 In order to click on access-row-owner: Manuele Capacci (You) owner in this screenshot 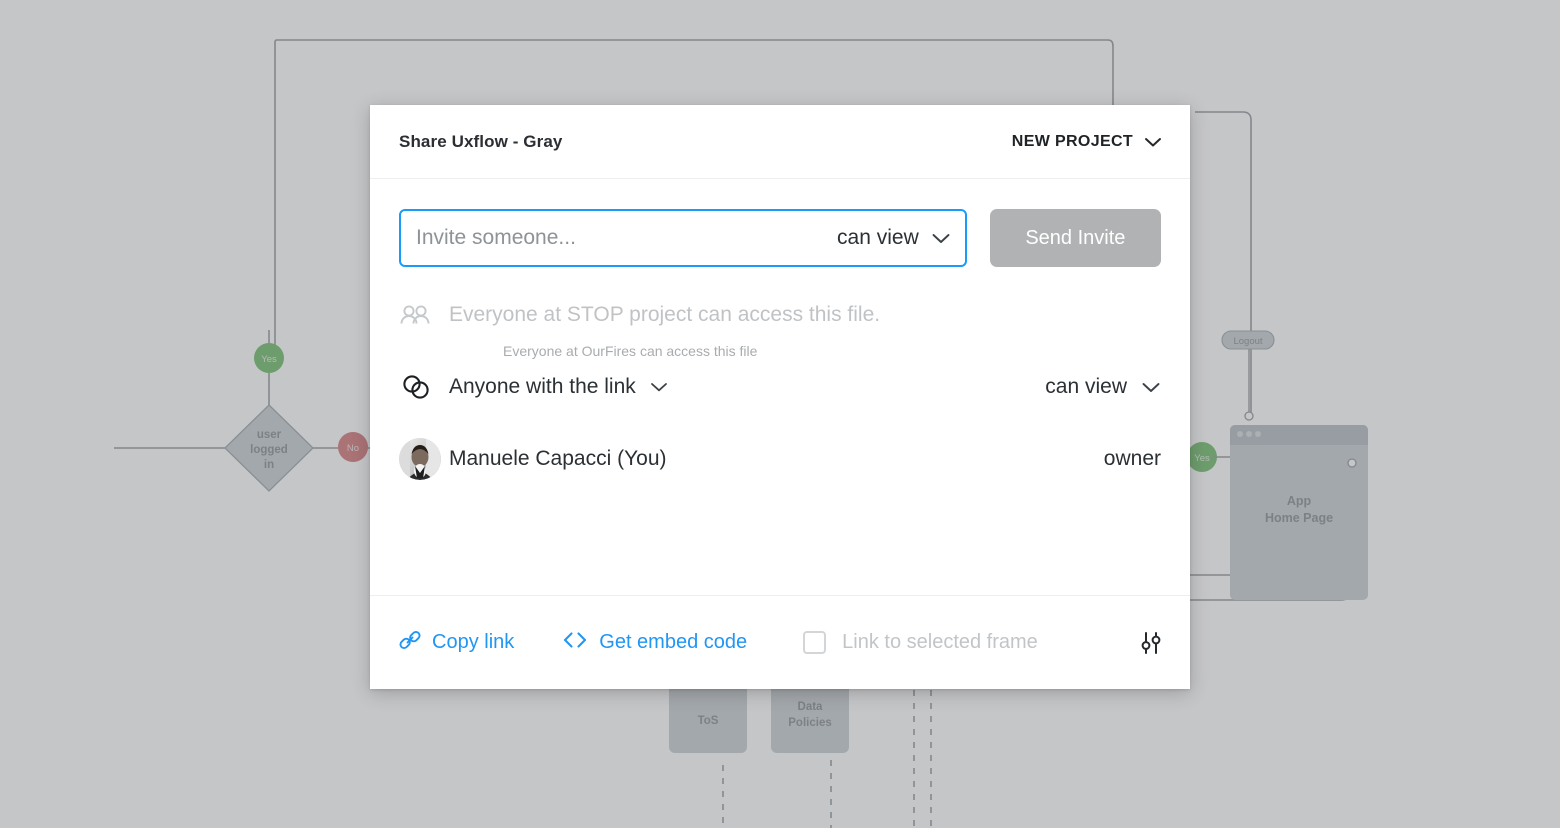, I will do `click(780, 459)`.